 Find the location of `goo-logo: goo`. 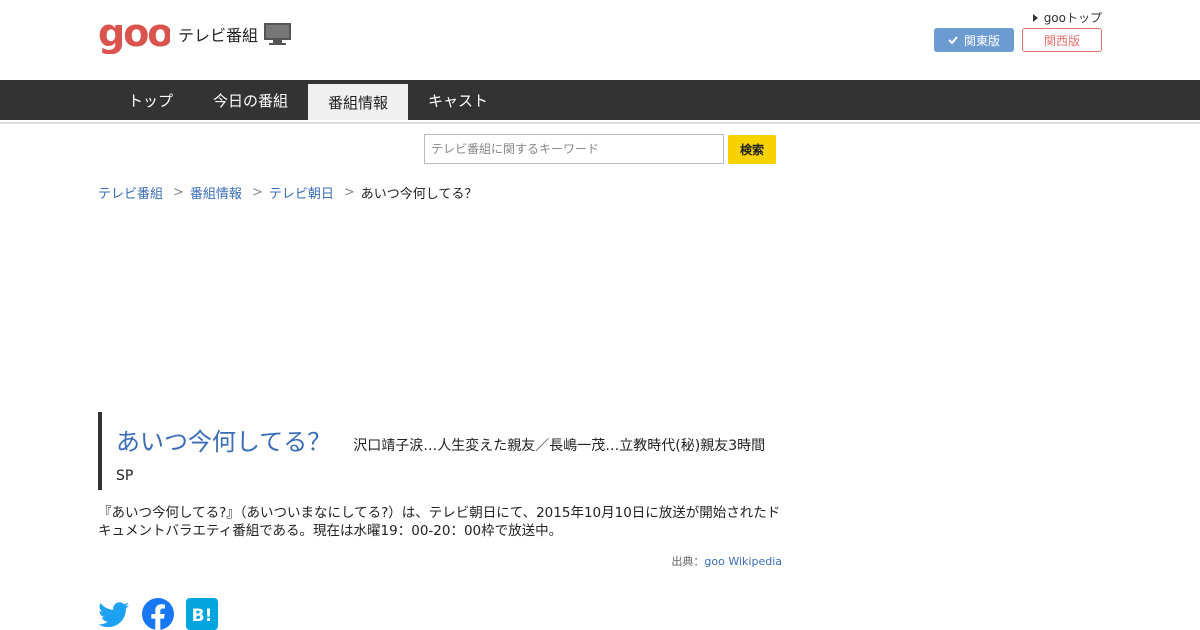

goo-logo: goo is located at coordinates (134, 34).